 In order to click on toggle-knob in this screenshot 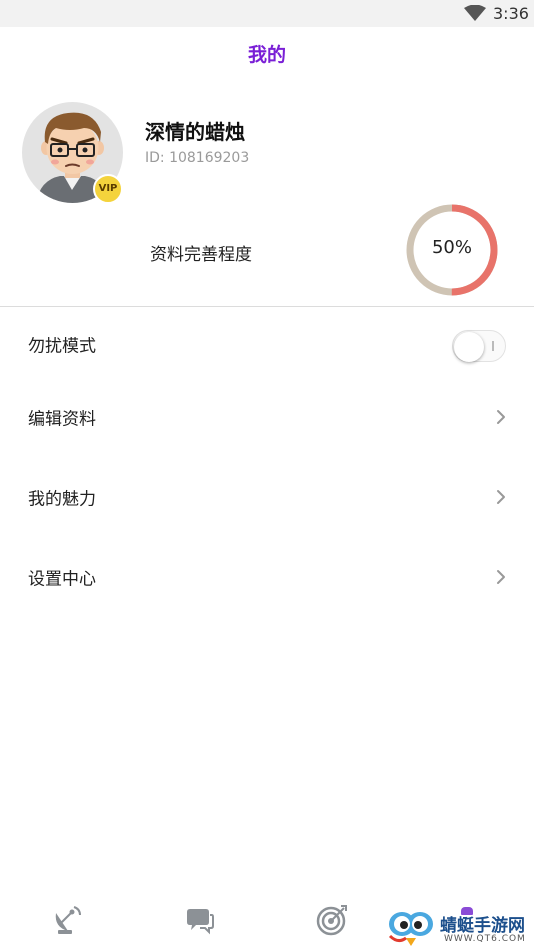, I will do `click(469, 347)`.